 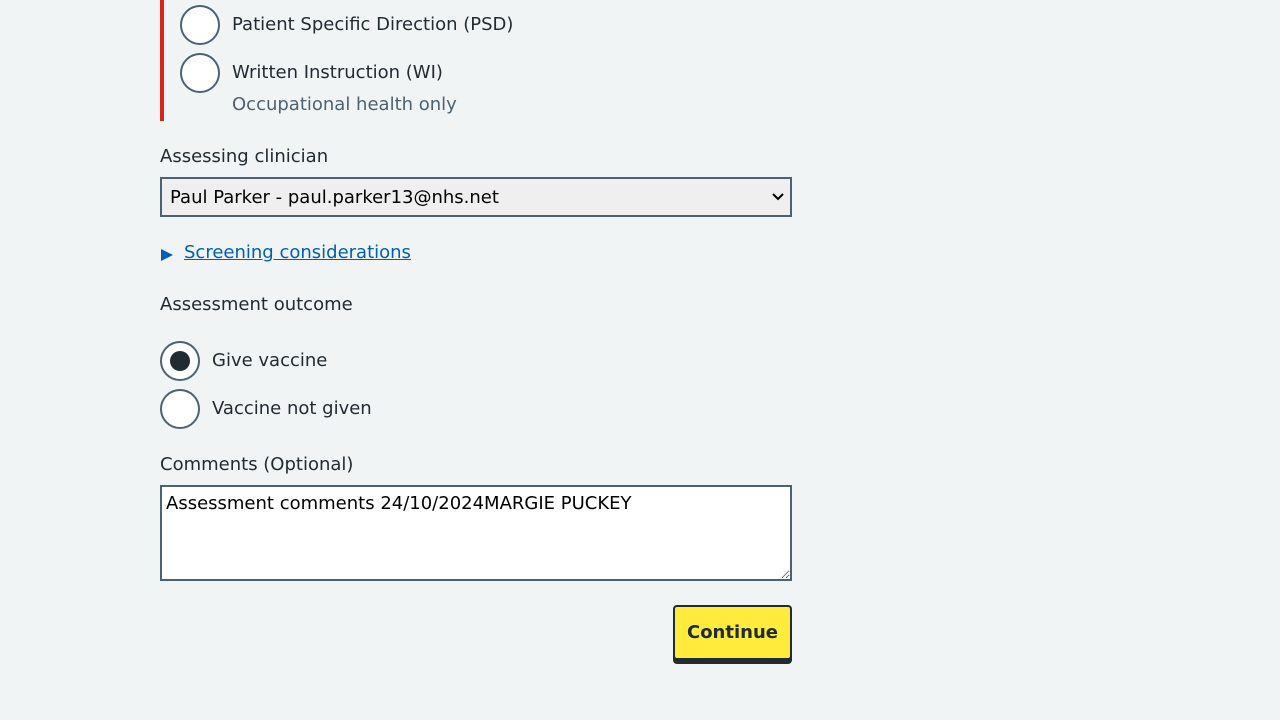 What do you see at coordinates (337, 72) in the screenshot?
I see `radio-label-wi: Written Instruction (WI)` at bounding box center [337, 72].